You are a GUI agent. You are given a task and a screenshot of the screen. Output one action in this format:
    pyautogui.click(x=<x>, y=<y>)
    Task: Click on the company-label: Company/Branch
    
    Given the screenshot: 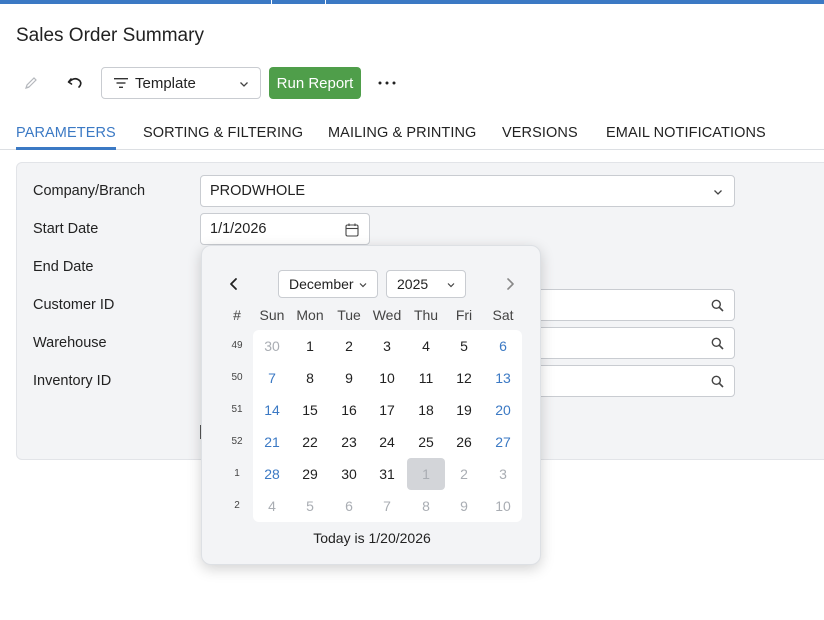 What is the action you would take?
    pyautogui.click(x=89, y=191)
    